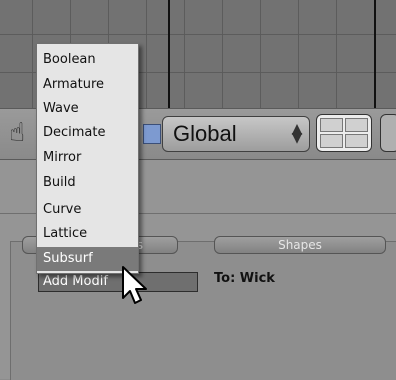  I want to click on menu-item-curve: Curve, so click(87, 210).